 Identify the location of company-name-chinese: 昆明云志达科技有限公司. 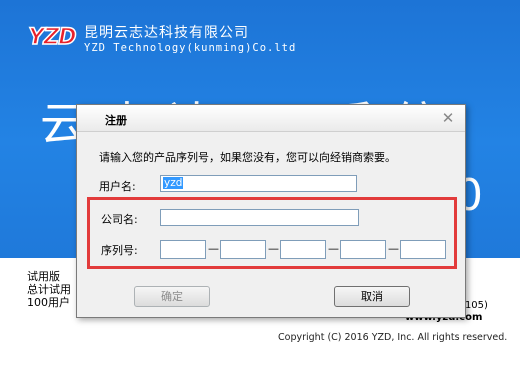
(166, 33).